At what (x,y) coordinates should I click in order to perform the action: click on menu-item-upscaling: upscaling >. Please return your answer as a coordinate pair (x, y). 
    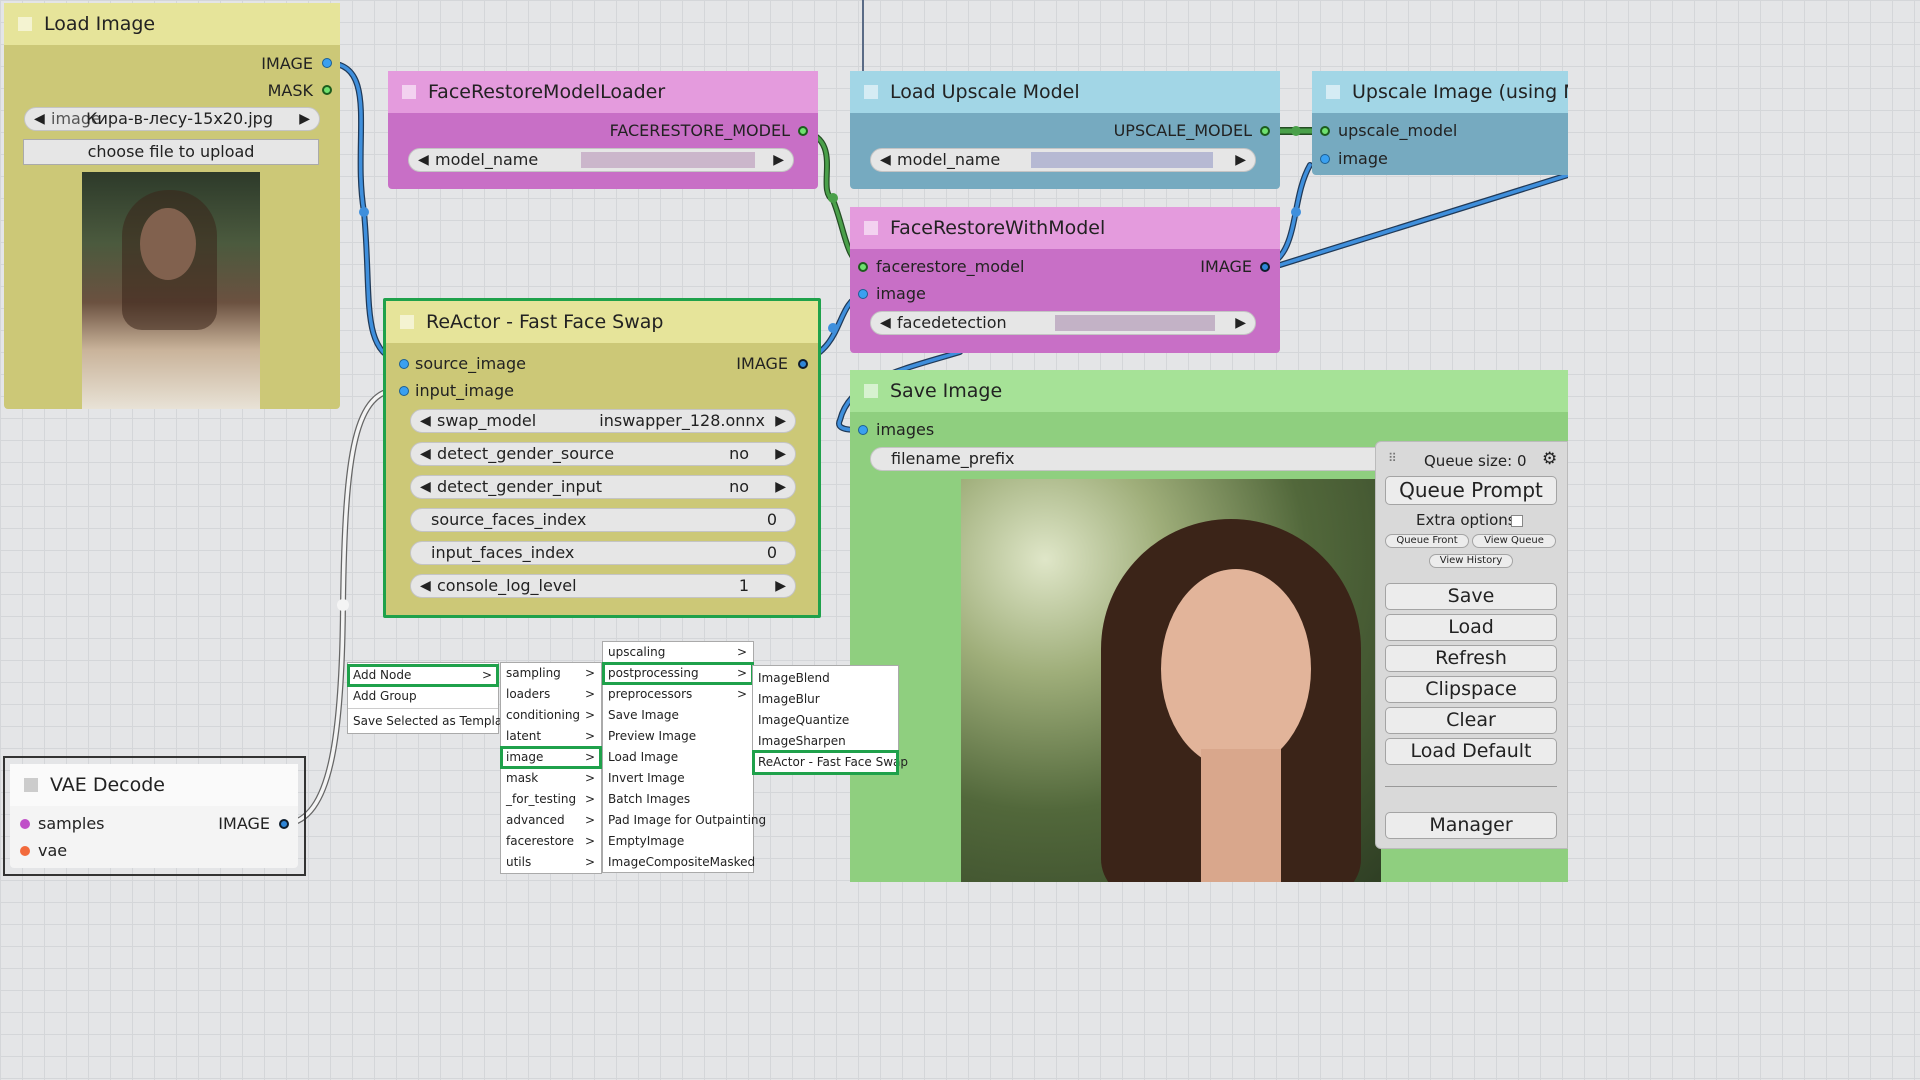
    Looking at the image, I should click on (678, 652).